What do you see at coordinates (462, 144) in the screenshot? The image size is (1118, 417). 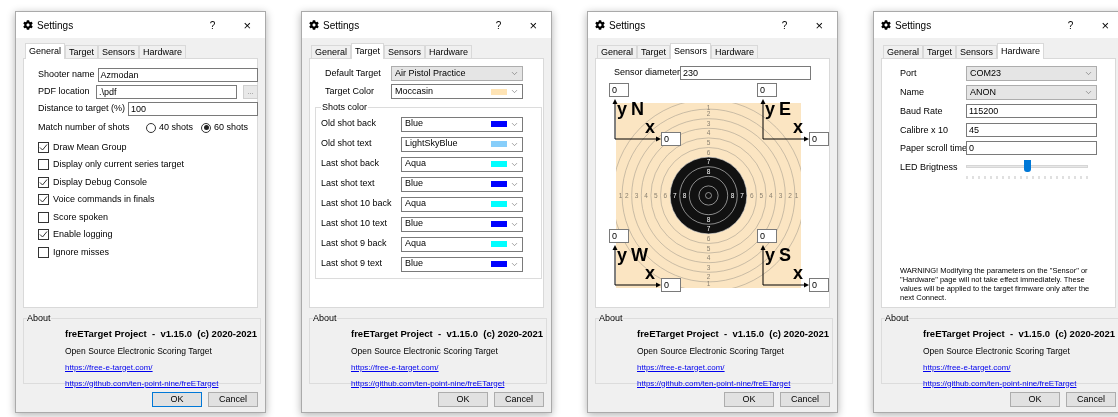 I see `dropdown: LightSkyBlue` at bounding box center [462, 144].